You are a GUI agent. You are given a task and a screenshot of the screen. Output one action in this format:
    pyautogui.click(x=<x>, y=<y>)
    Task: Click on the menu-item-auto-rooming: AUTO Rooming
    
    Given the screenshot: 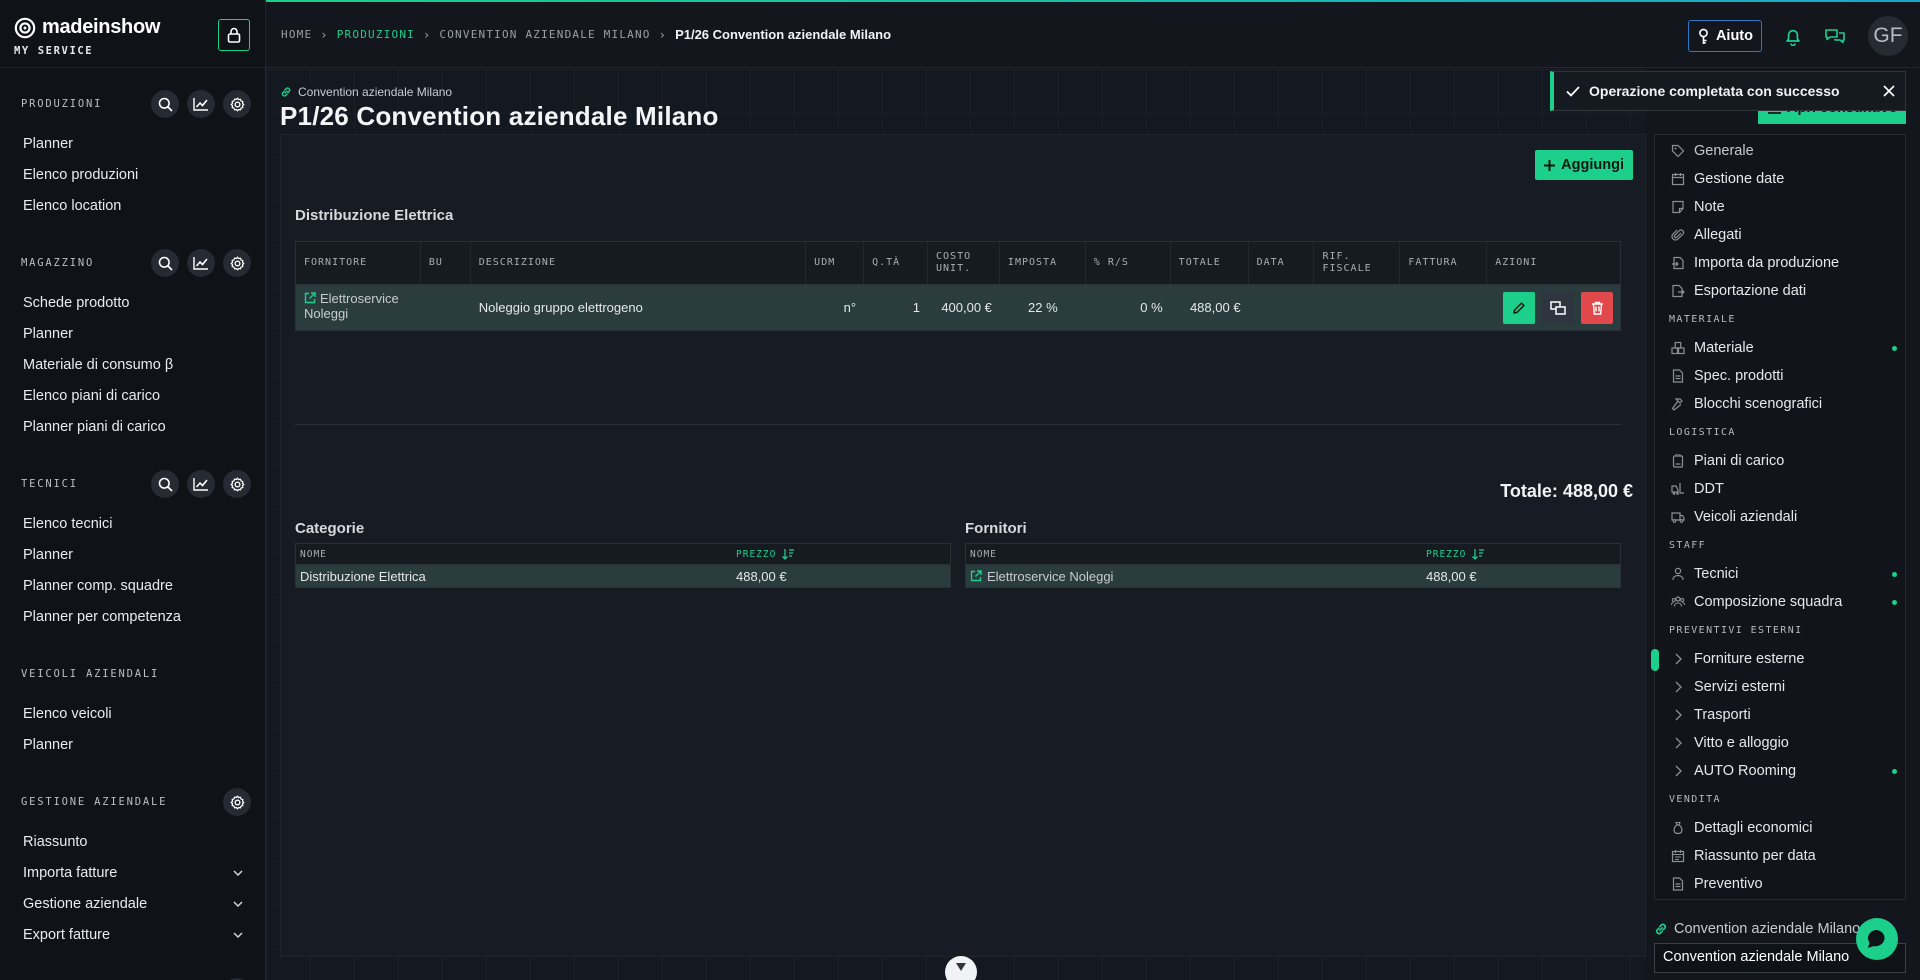 What is the action you would take?
    pyautogui.click(x=1780, y=771)
    